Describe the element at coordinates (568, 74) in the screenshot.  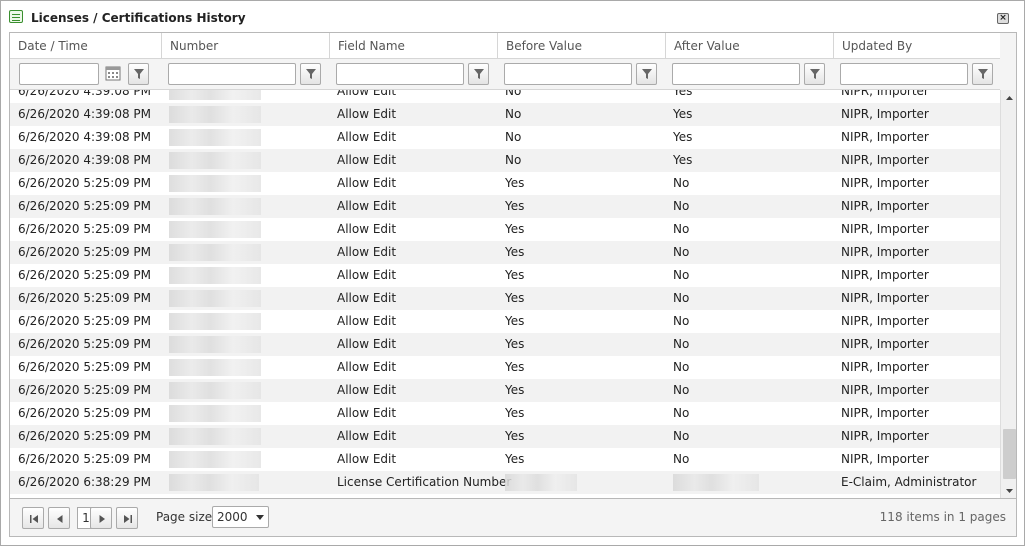
I see `before-value-filter-input` at that location.